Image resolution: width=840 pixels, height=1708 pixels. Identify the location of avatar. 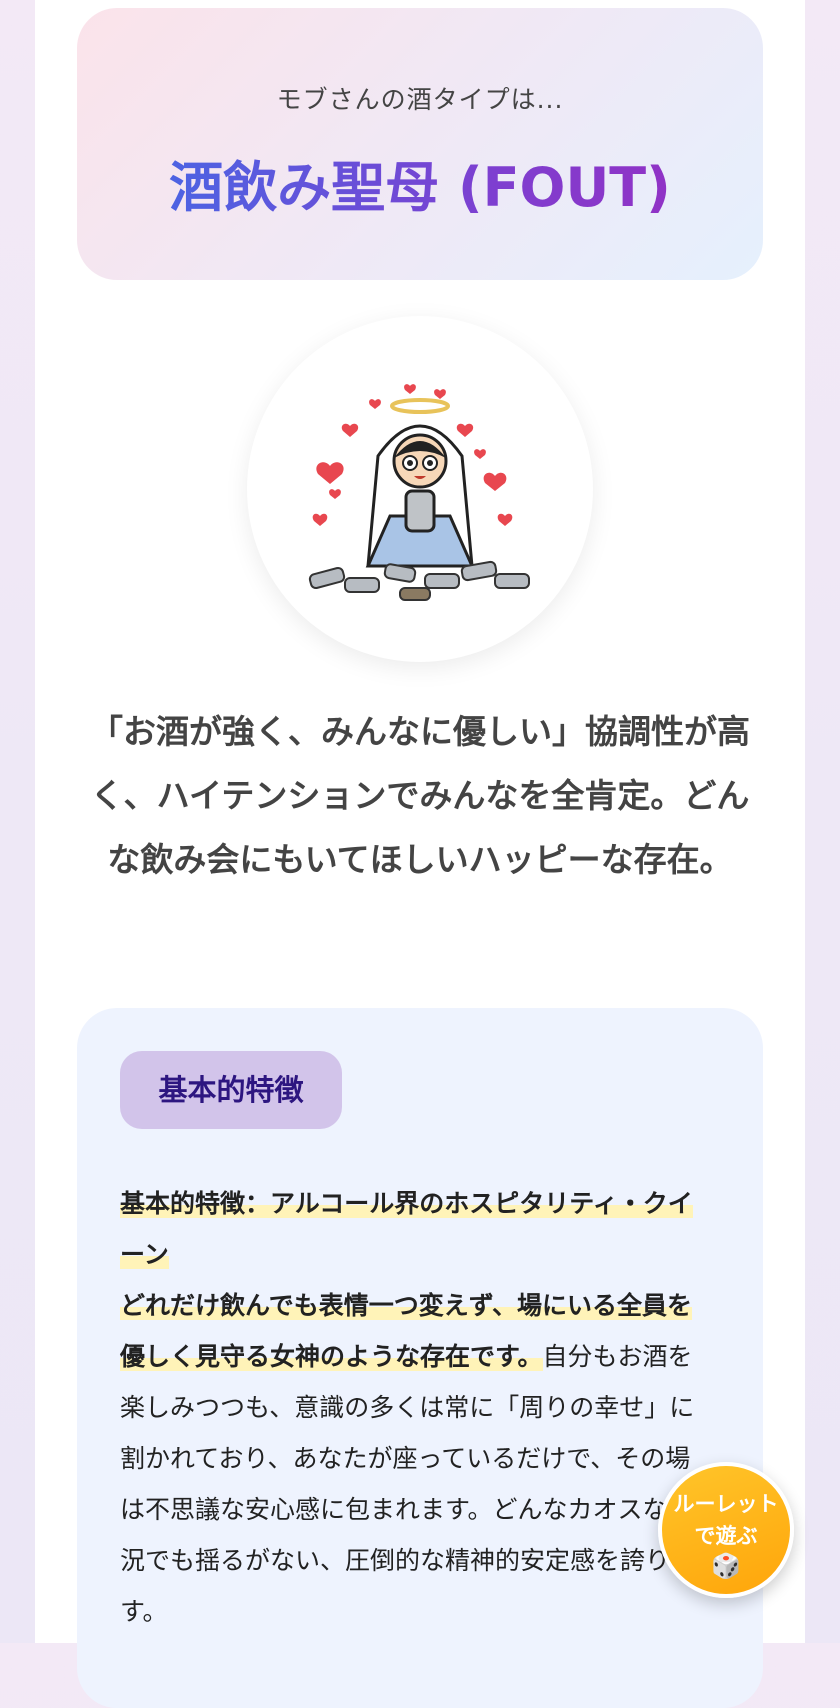
(420, 489).